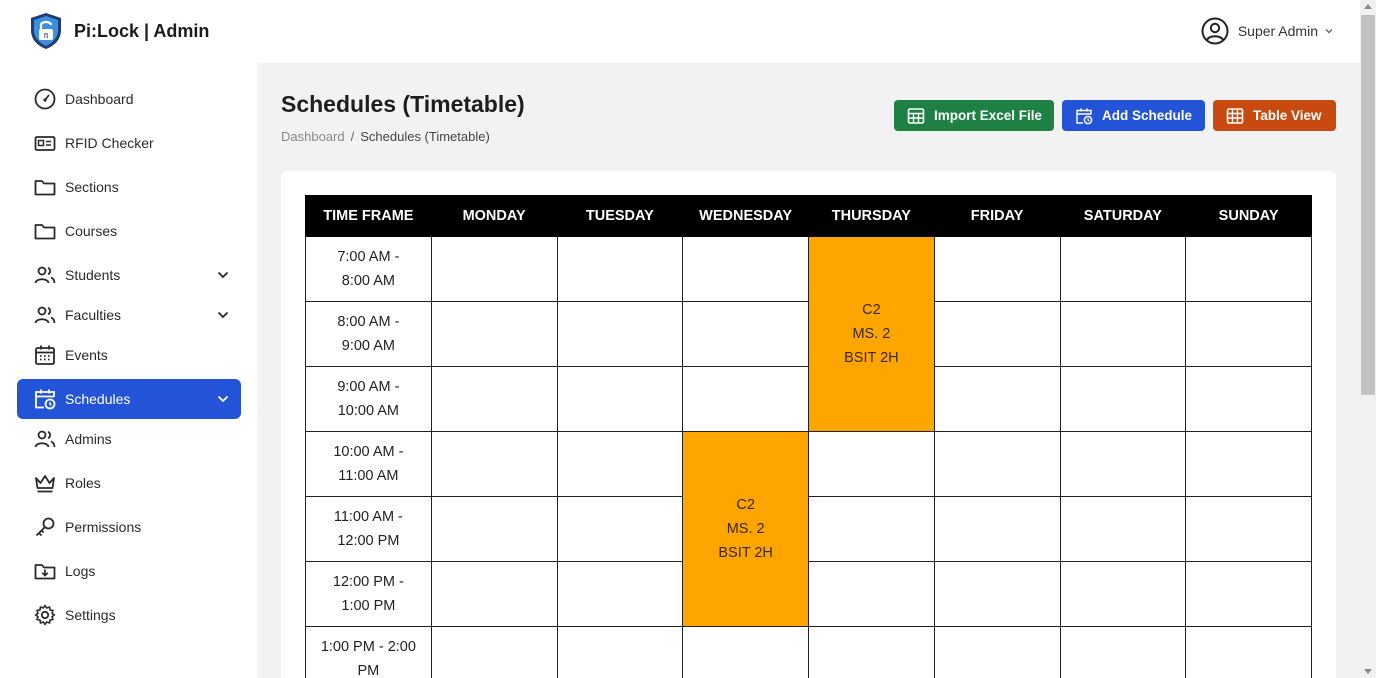 The height and width of the screenshot is (678, 1376). I want to click on scroll-down-arrow-icon, so click(1368, 671).